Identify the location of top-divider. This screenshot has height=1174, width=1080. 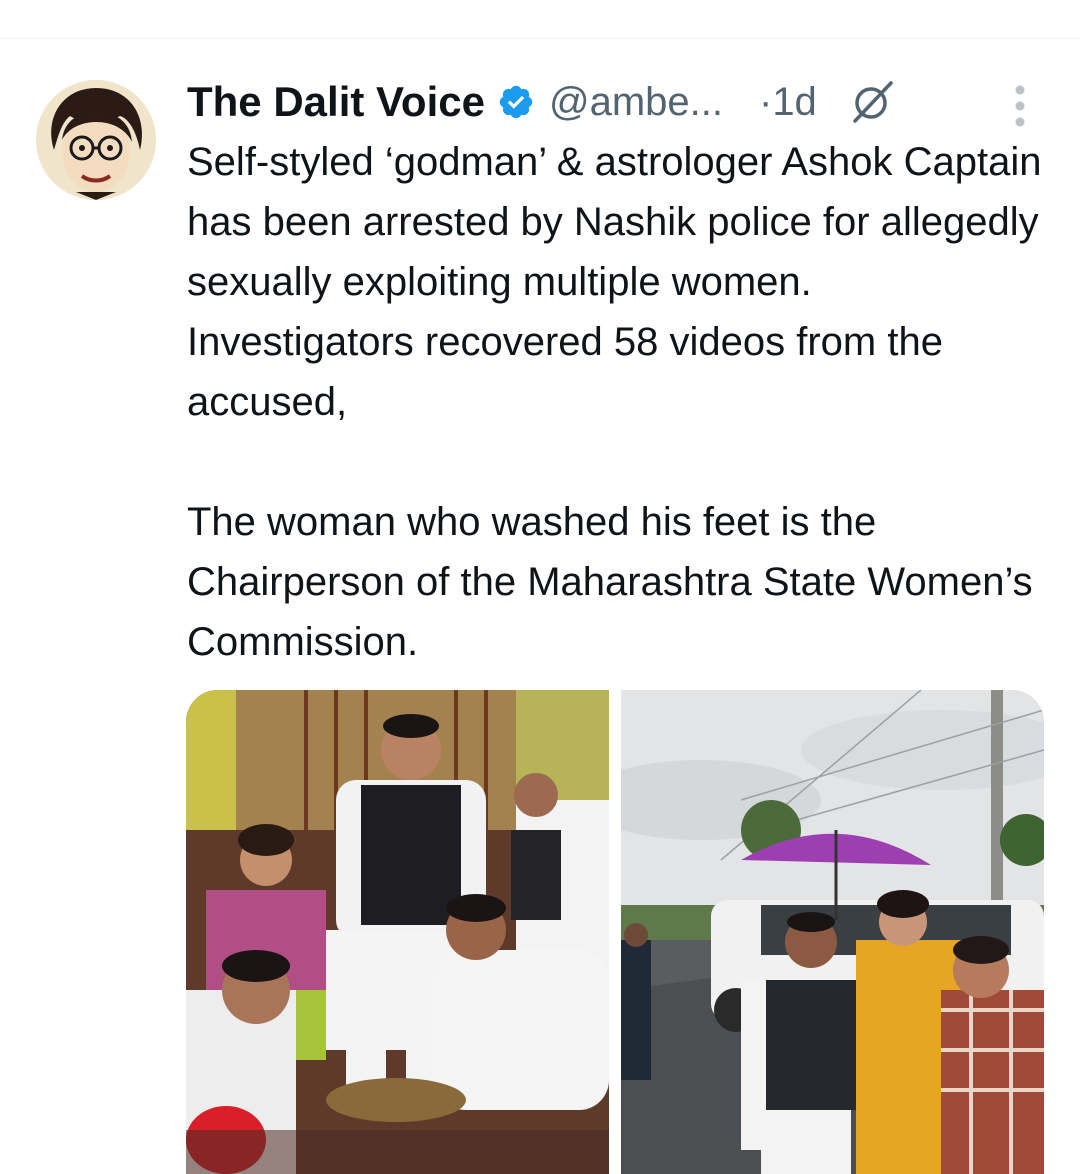
(540, 38).